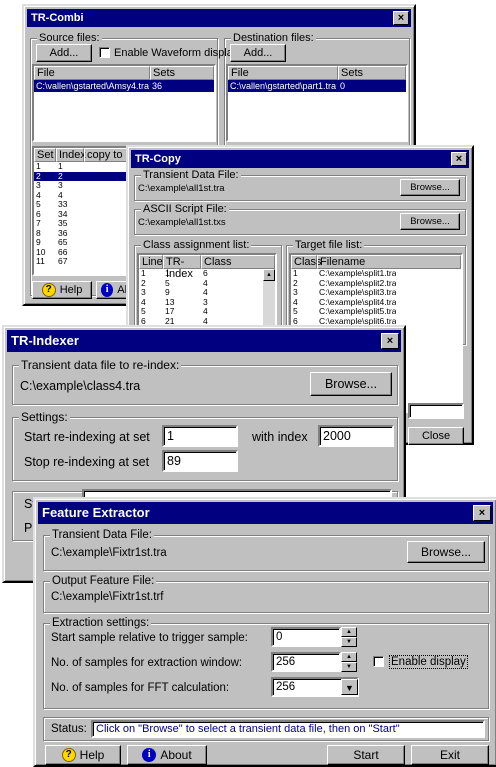 The image size is (496, 767). I want to click on title-bar: TR-Indexer ×, so click(204, 341).